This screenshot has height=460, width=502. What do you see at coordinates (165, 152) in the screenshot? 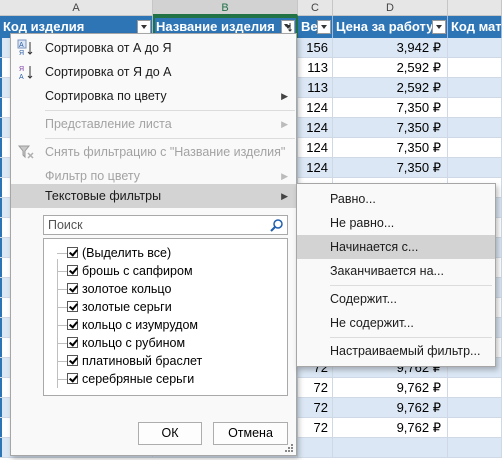
I see `clear-filter-label: Снять фильтрацию с "Название изделия"` at bounding box center [165, 152].